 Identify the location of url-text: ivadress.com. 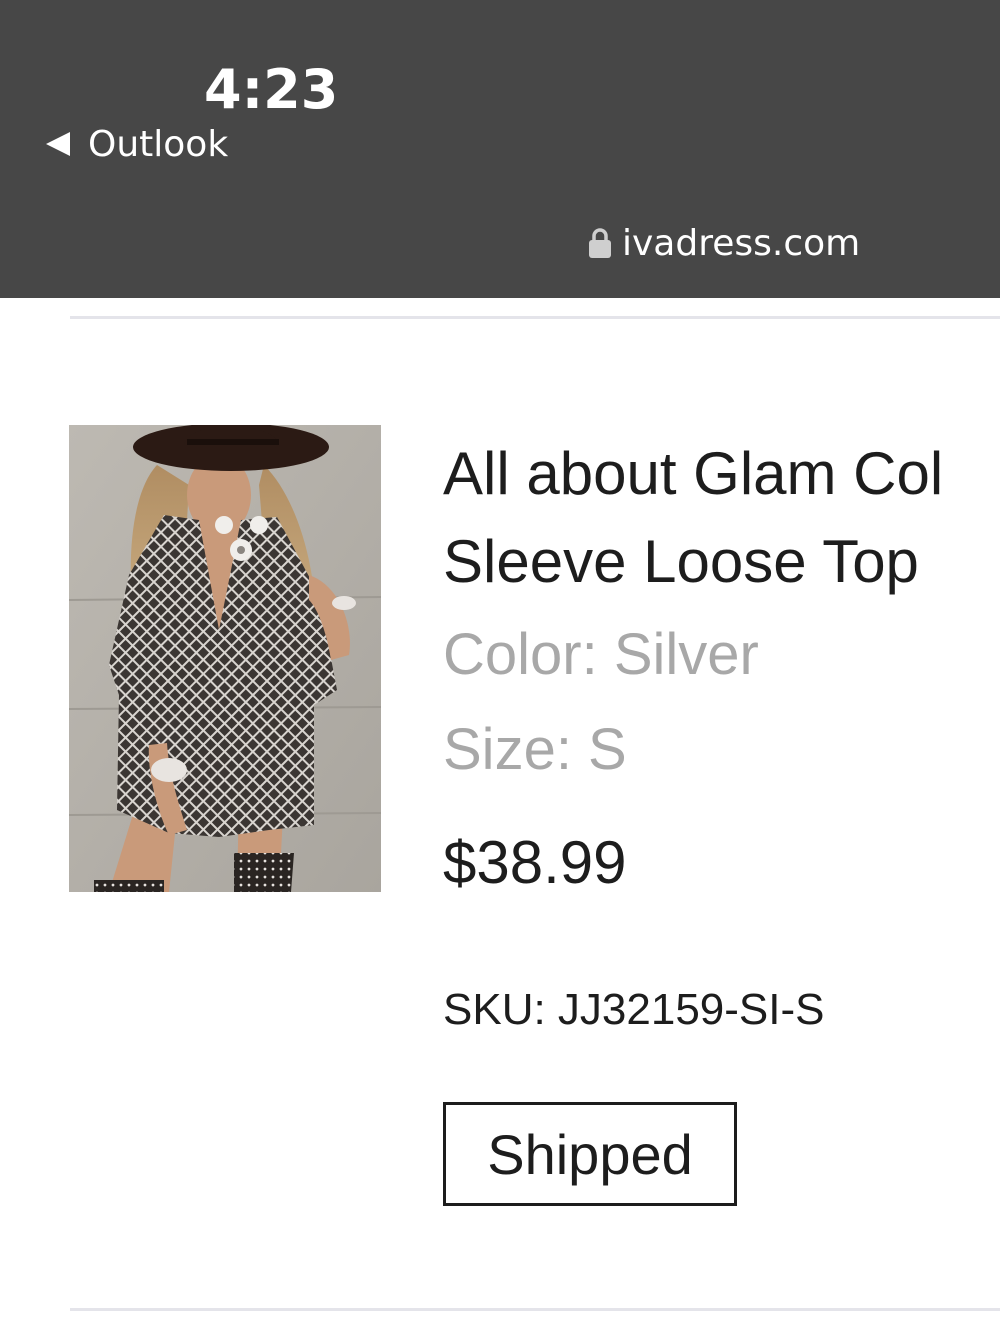
(741, 243).